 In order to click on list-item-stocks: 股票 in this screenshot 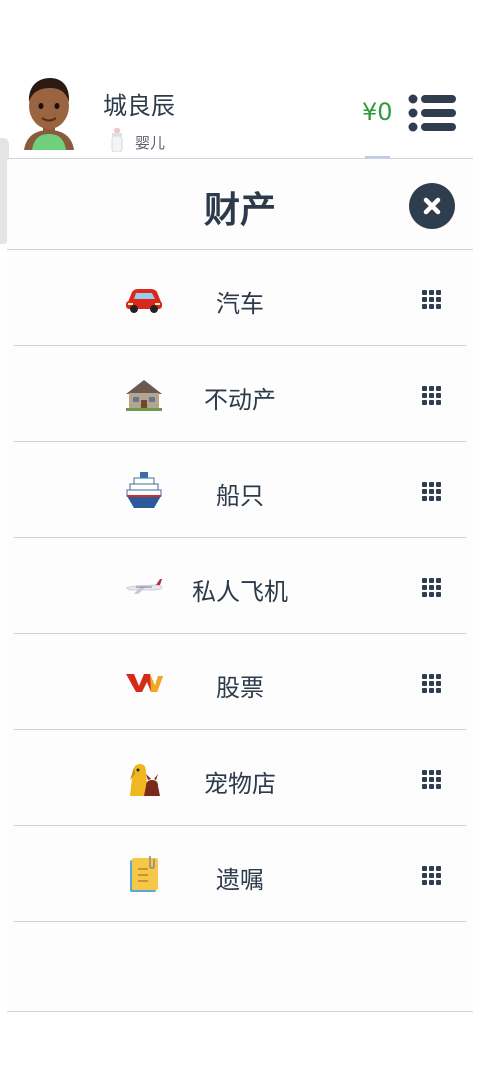, I will do `click(240, 682)`.